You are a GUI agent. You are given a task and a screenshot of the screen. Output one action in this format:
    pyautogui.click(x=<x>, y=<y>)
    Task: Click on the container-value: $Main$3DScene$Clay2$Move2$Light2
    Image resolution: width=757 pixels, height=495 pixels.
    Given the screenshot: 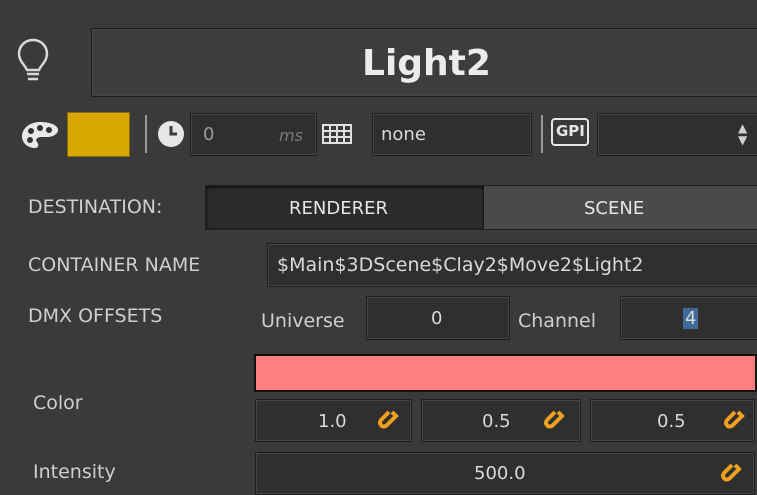 What is the action you would take?
    pyautogui.click(x=460, y=265)
    